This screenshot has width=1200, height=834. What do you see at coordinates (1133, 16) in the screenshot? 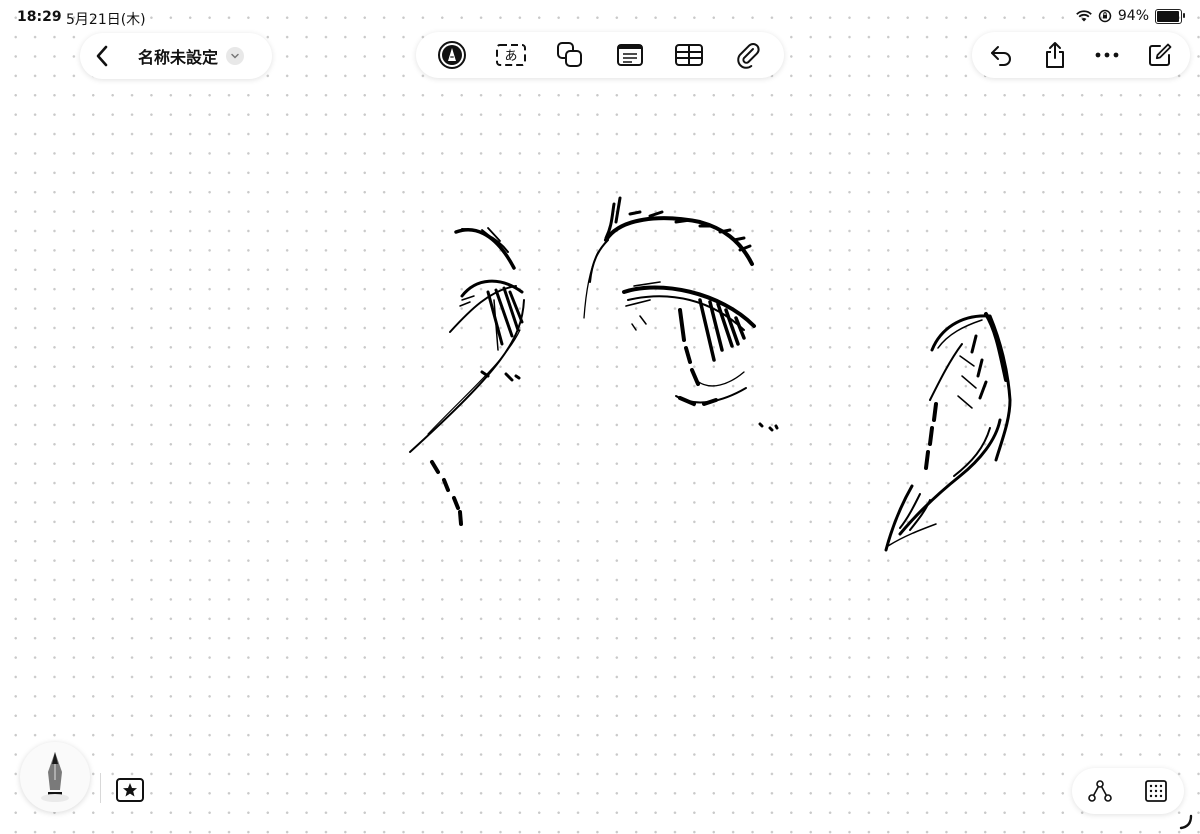
I see `battery-percent: 94%` at bounding box center [1133, 16].